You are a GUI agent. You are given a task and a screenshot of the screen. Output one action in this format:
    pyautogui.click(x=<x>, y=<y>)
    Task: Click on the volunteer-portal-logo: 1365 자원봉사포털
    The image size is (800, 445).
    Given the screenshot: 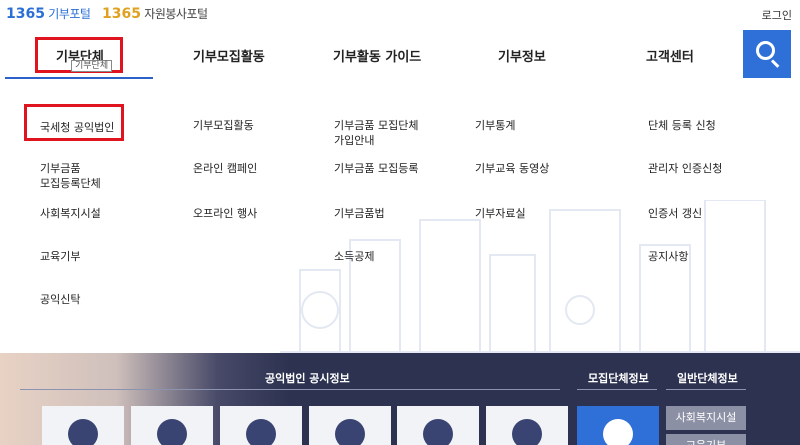 What is the action you would take?
    pyautogui.click(x=155, y=13)
    